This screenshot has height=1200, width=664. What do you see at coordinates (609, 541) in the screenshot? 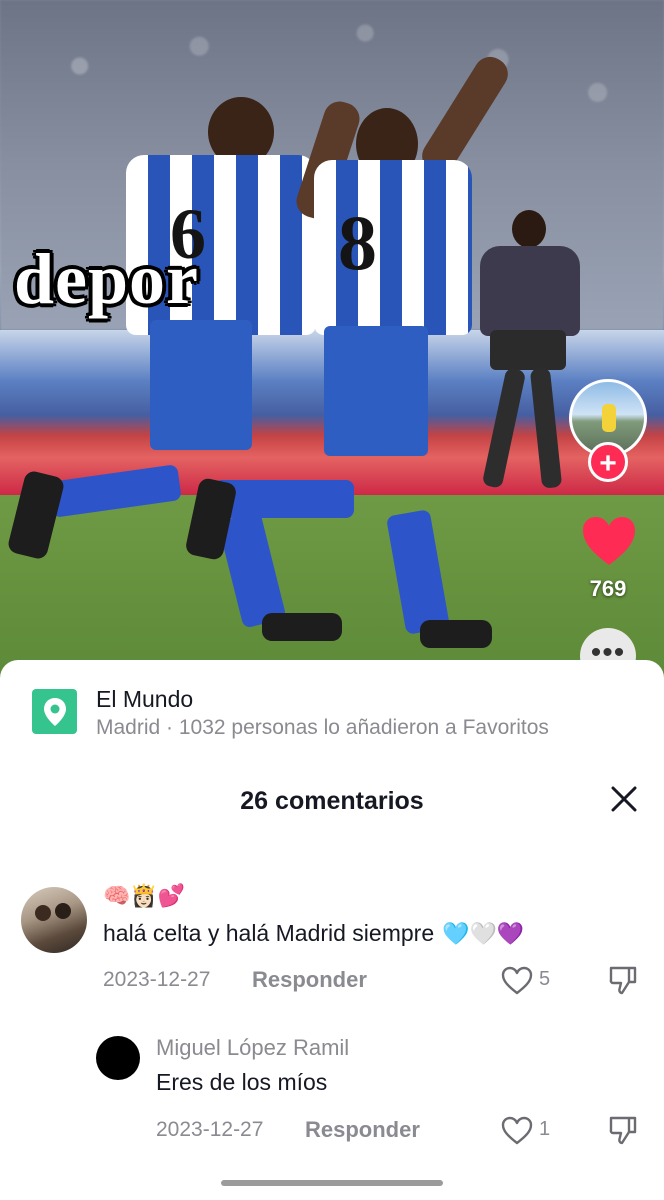
I see `heart-icon` at bounding box center [609, 541].